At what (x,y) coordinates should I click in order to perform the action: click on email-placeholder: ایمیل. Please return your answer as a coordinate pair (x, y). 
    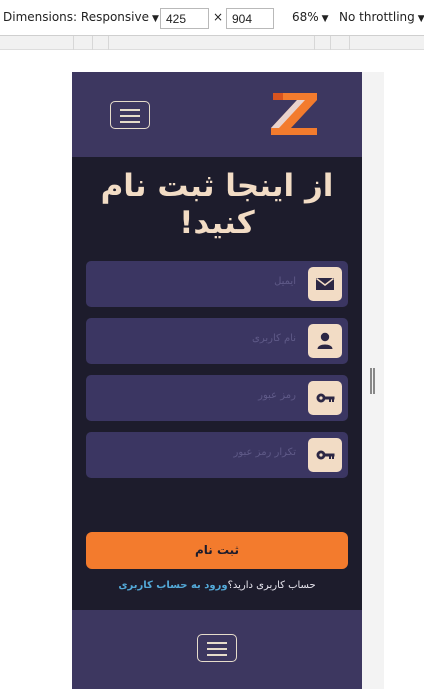
    Looking at the image, I should click on (285, 281).